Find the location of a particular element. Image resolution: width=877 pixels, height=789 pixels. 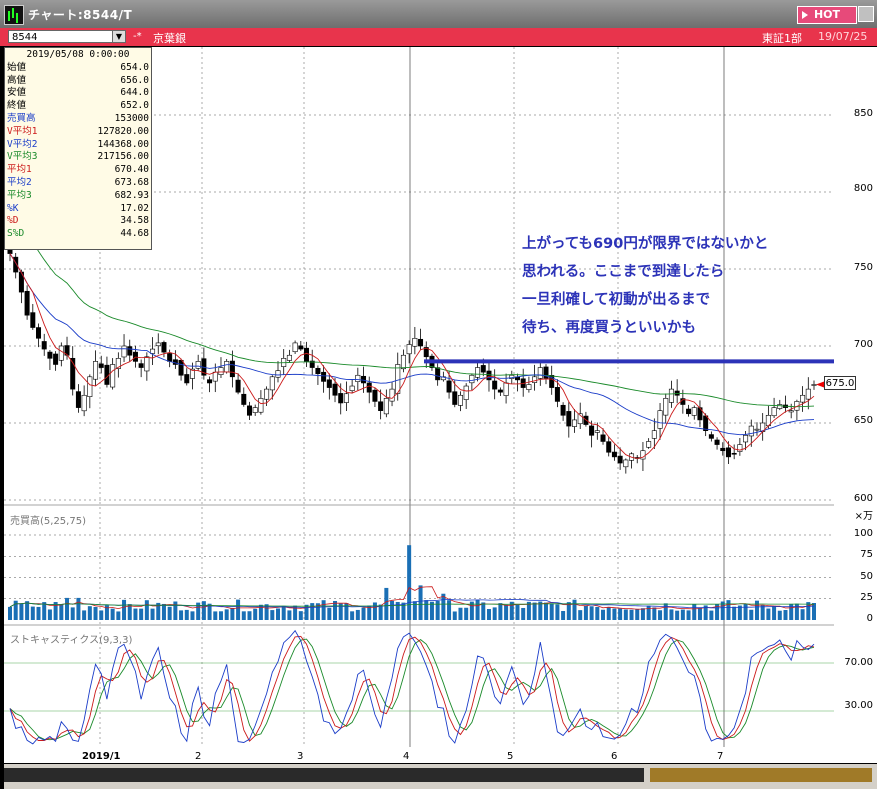

info-row: 平均1 670.40 is located at coordinates (78, 170).